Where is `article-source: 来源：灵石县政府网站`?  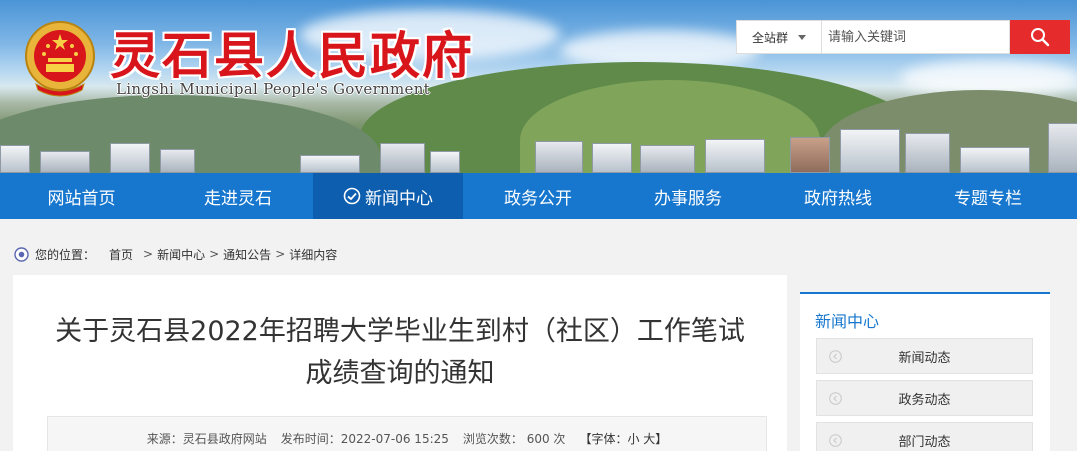
article-source: 来源：灵石县政府网站 is located at coordinates (206, 439).